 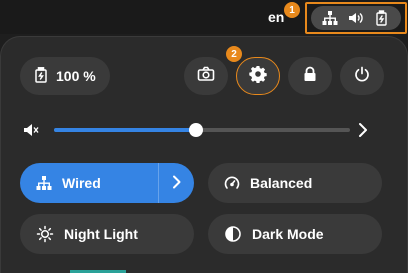 I want to click on lock-button, so click(x=310, y=76).